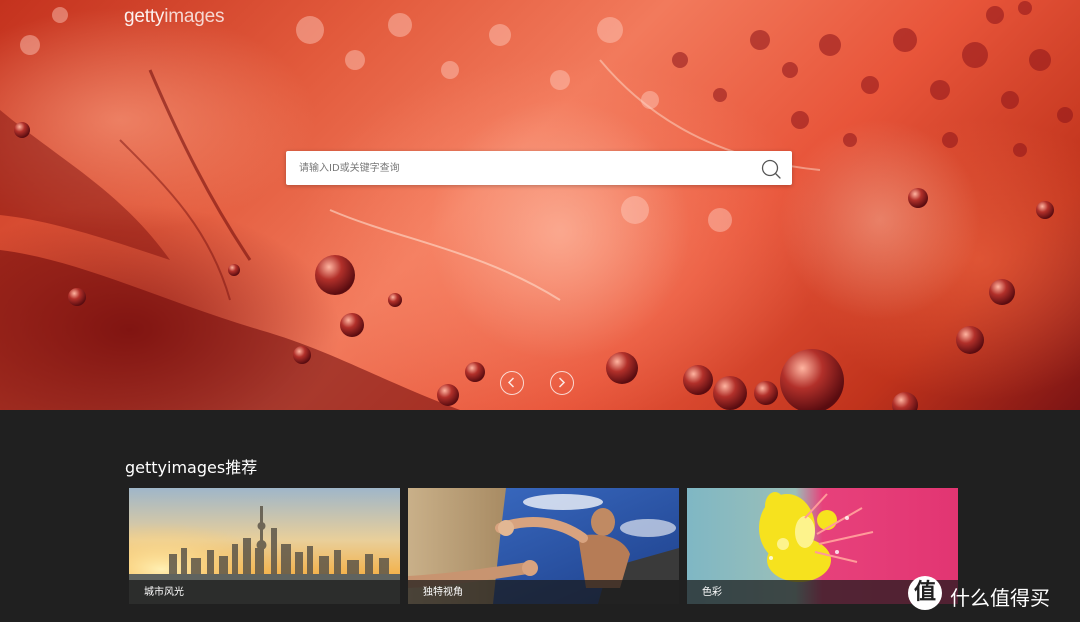 The width and height of the screenshot is (1080, 622). Describe the element at coordinates (164, 592) in the screenshot. I see `card-caption: 城市风光` at that location.